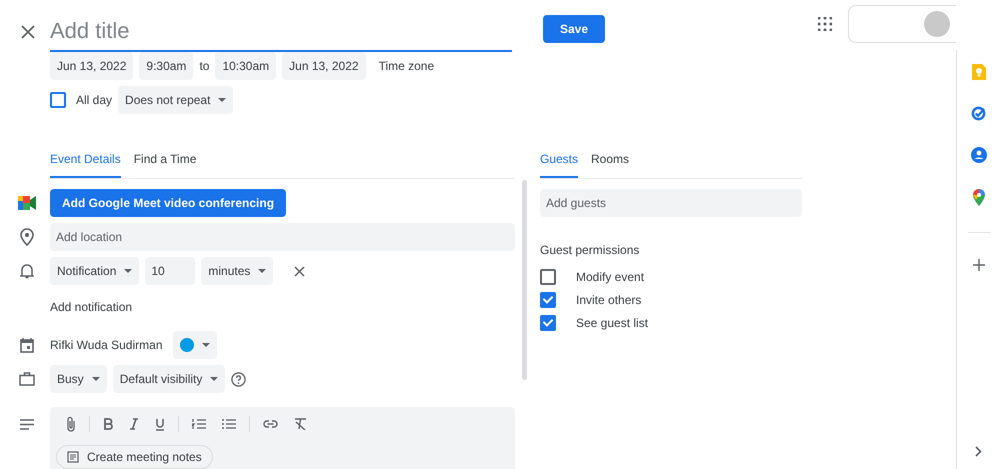  Describe the element at coordinates (71, 424) in the screenshot. I see `attachment-icon` at that location.